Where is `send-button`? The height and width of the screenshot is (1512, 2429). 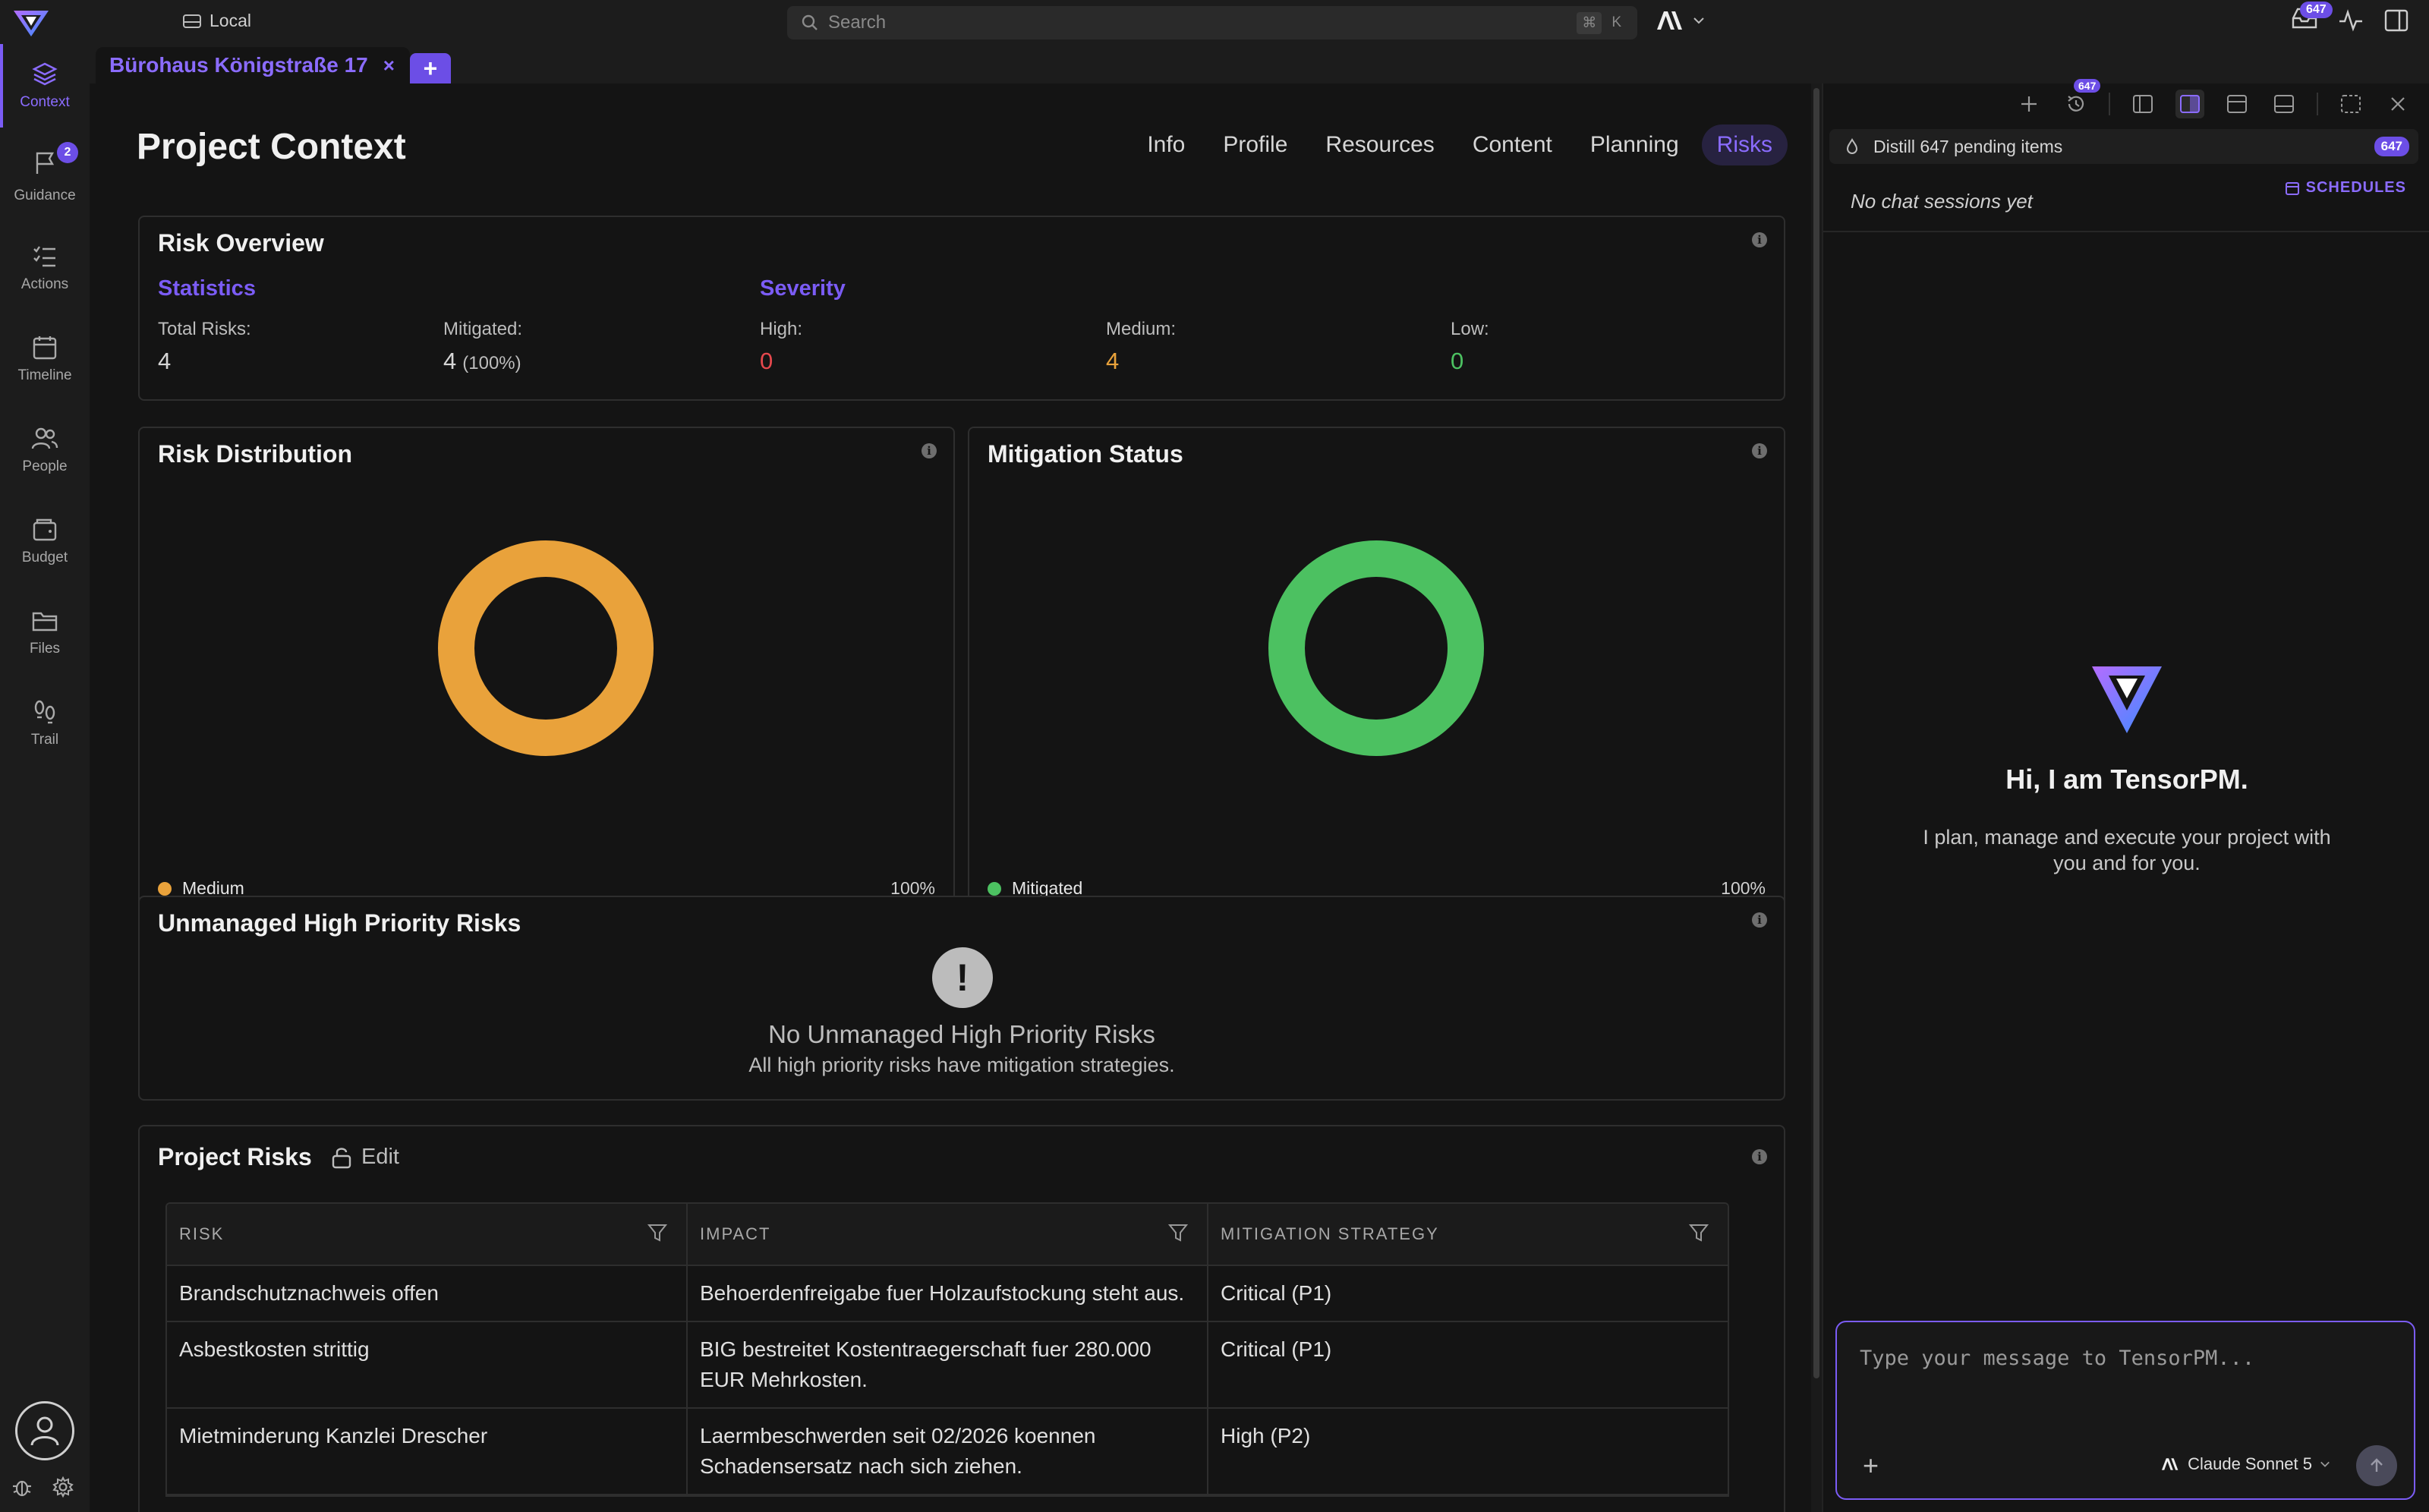 send-button is located at coordinates (2376, 1465).